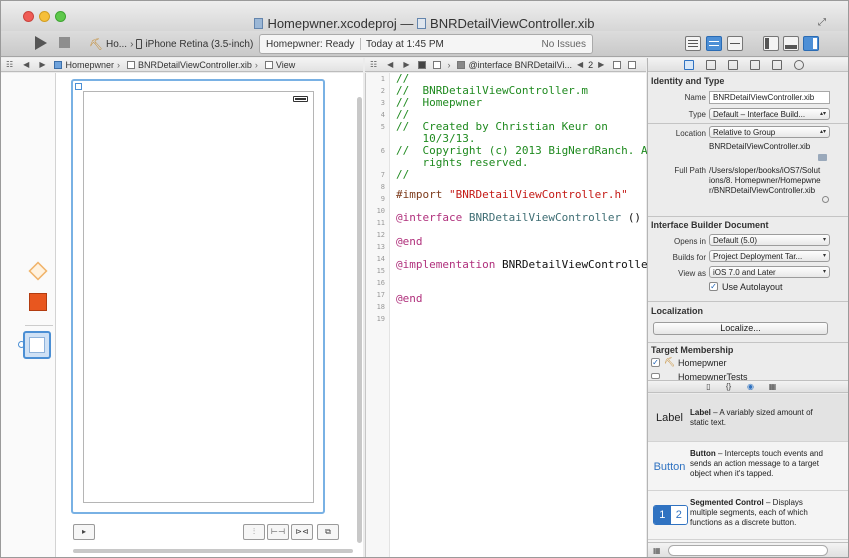 This screenshot has width=849, height=558. I want to click on builds-for-popup: Project Deployment Tar... ▾, so click(769, 256).